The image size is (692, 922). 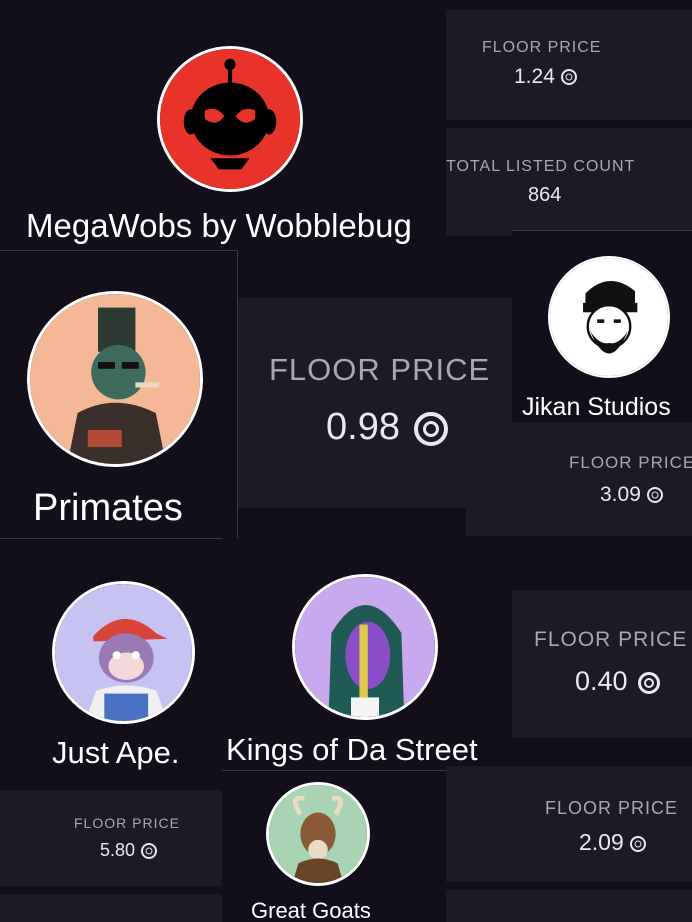 I want to click on goat-avatar, so click(x=318, y=834).